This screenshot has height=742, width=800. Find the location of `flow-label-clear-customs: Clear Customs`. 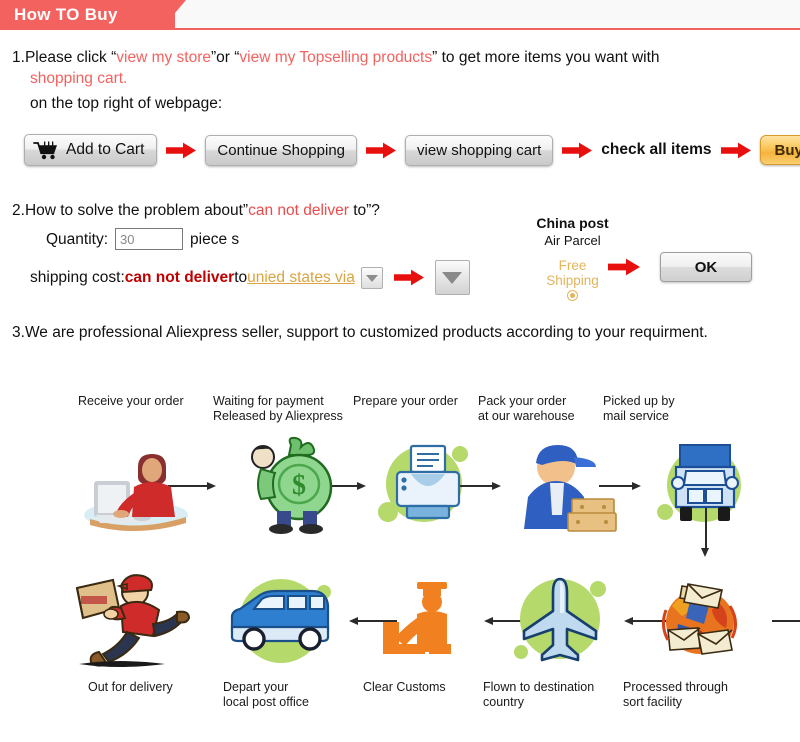

flow-label-clear-customs: Clear Customs is located at coordinates (404, 687).